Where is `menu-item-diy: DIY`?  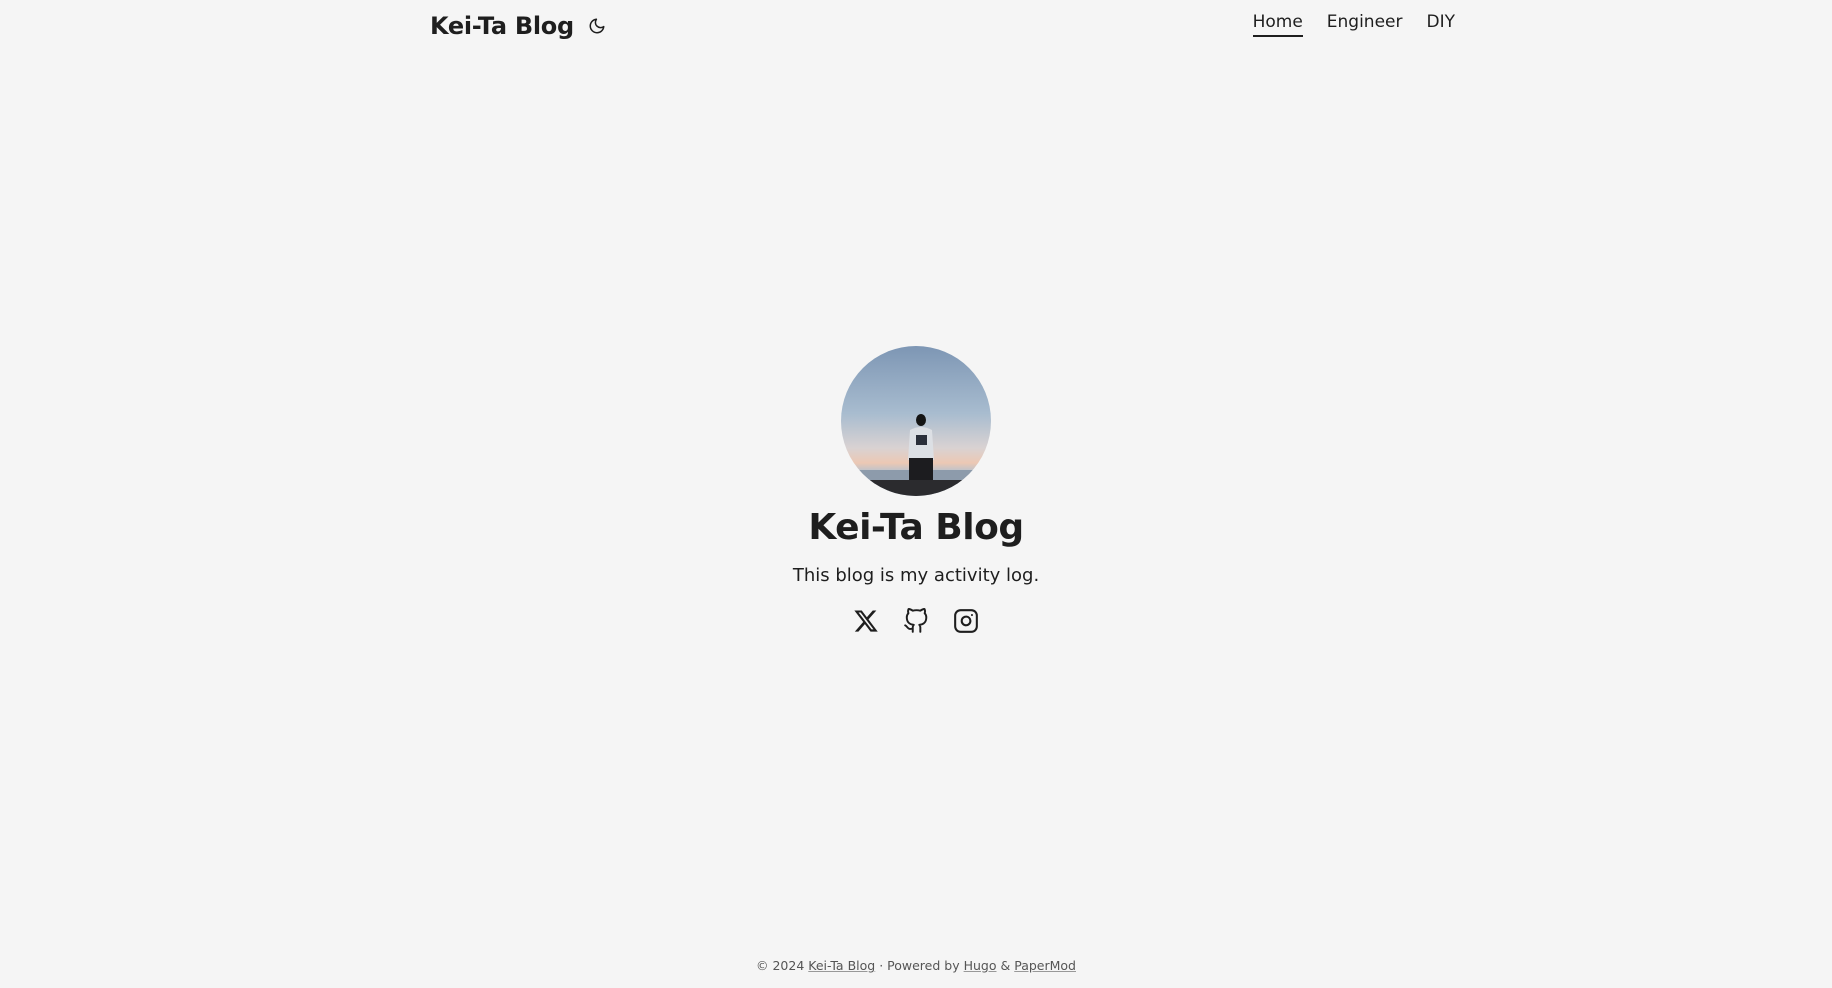 menu-item-diy: DIY is located at coordinates (1441, 23).